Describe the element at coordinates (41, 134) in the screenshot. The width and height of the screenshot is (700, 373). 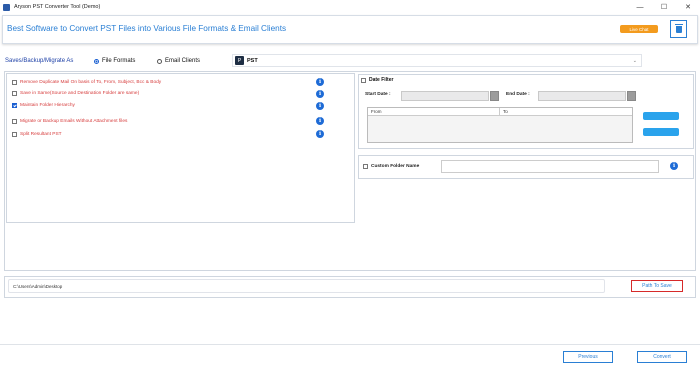
I see `option-label: Split Resultant PST` at that location.